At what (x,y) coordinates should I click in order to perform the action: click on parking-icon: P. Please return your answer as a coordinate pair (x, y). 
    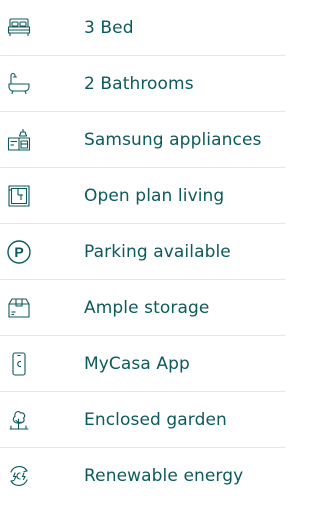
    Looking at the image, I should click on (19, 252).